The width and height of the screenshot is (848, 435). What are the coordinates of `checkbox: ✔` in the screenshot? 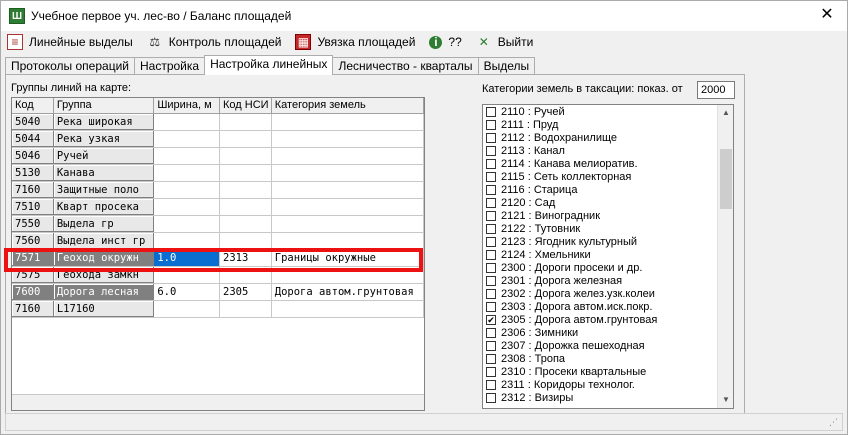 It's located at (491, 319).